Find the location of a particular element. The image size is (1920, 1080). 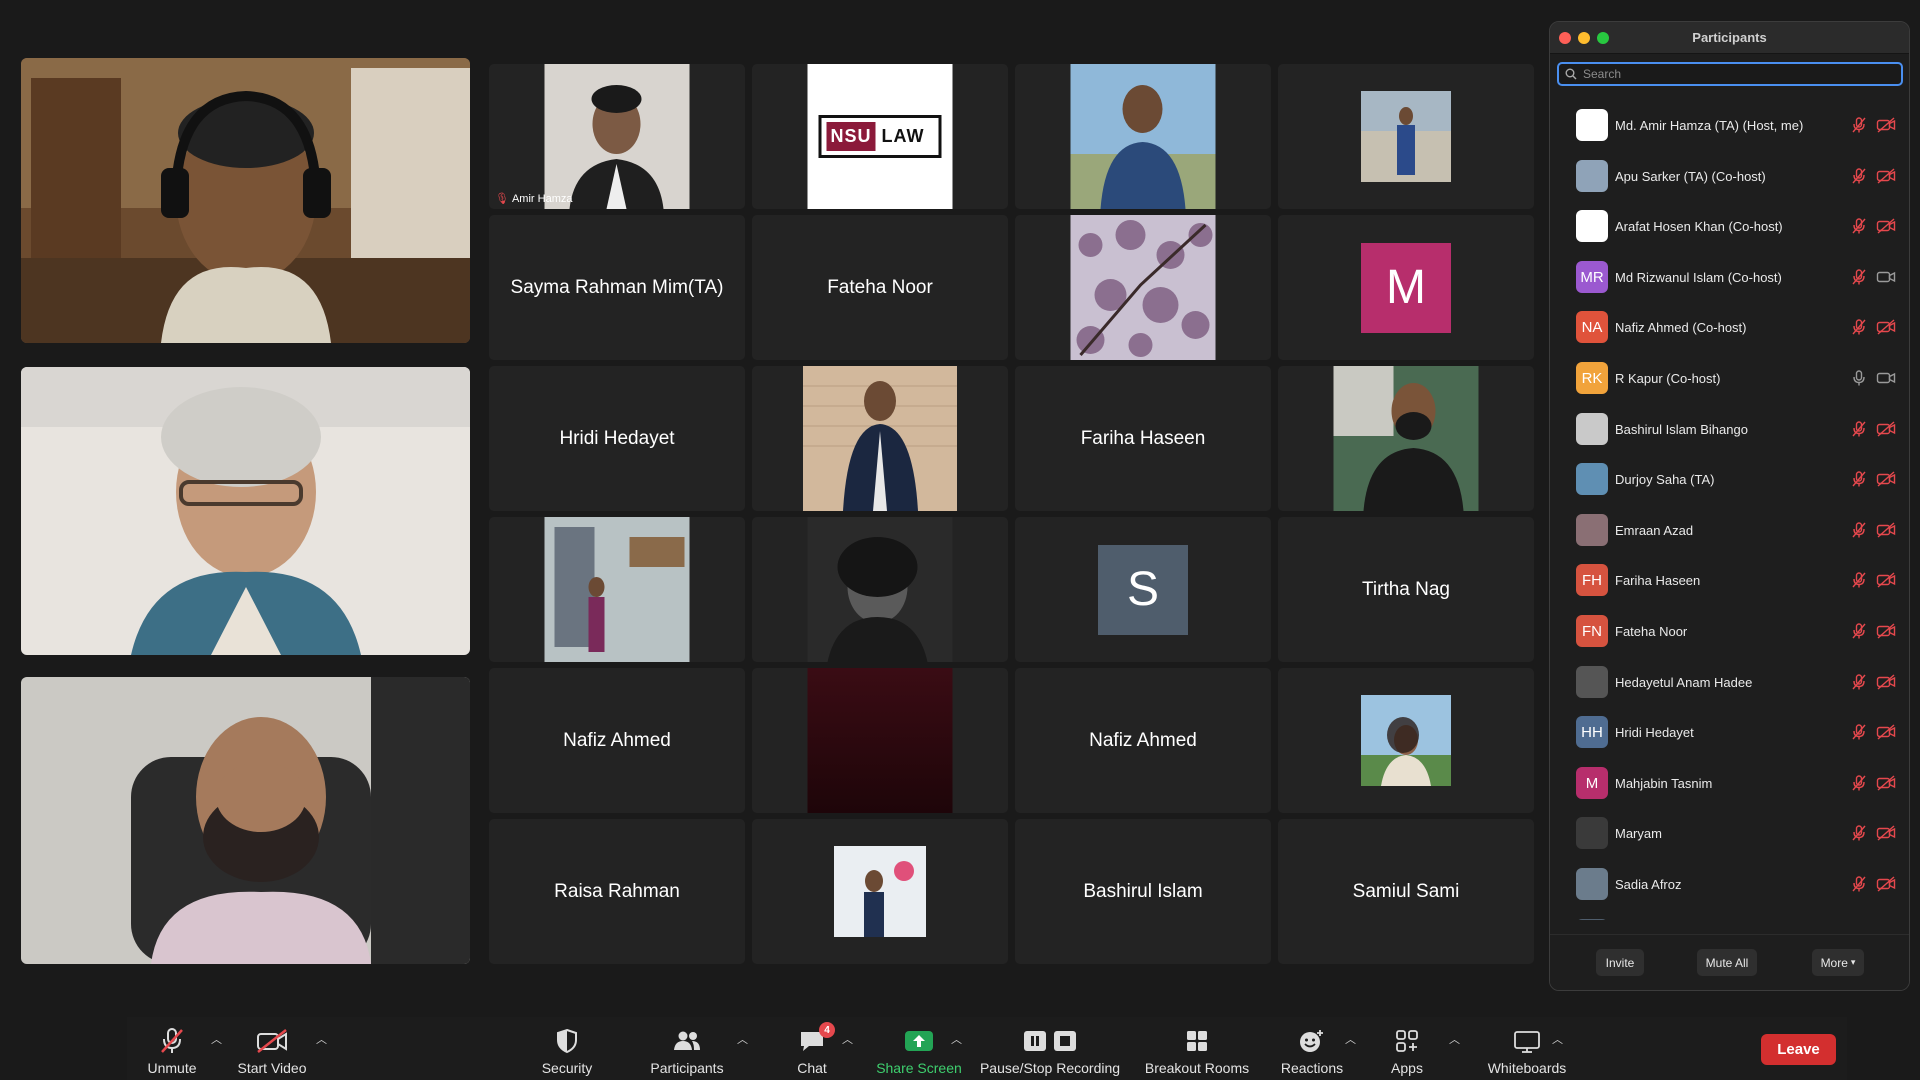

participant-row: SSamia Monjur 2325134654 is located at coordinates (1729, 915).